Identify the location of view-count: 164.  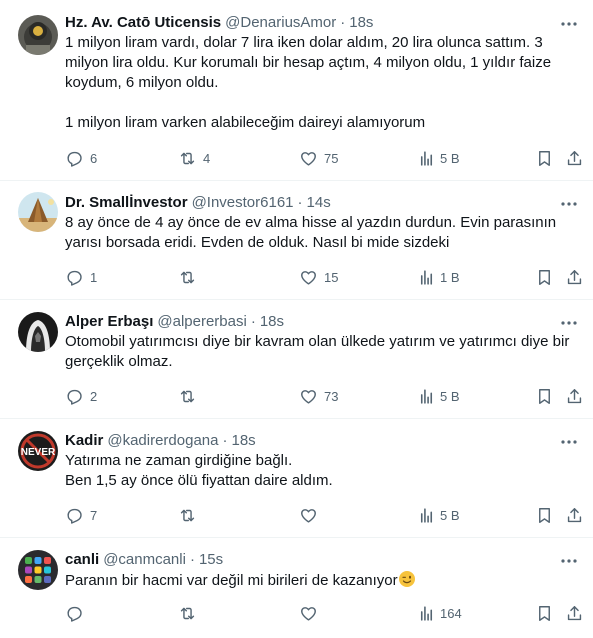
(451, 613).